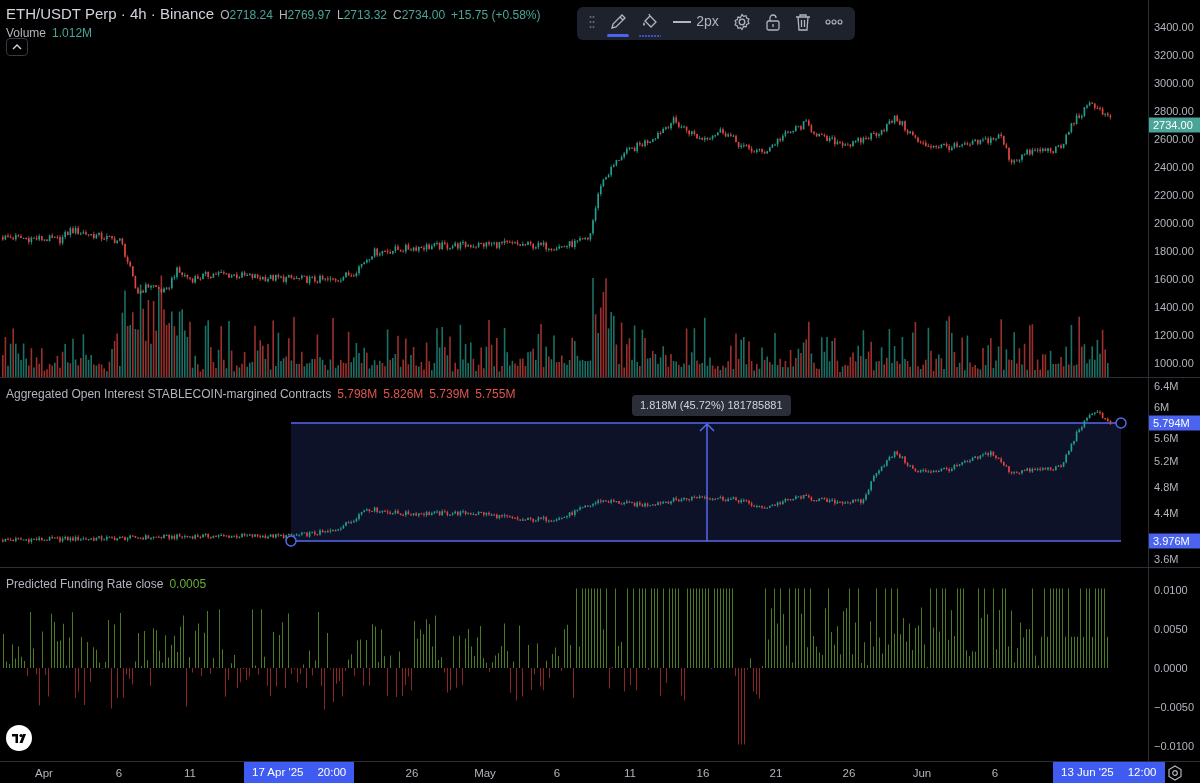 The height and width of the screenshot is (783, 1200). Describe the element at coordinates (1171, 629) in the screenshot. I see `axis-label: 0.0050` at that location.